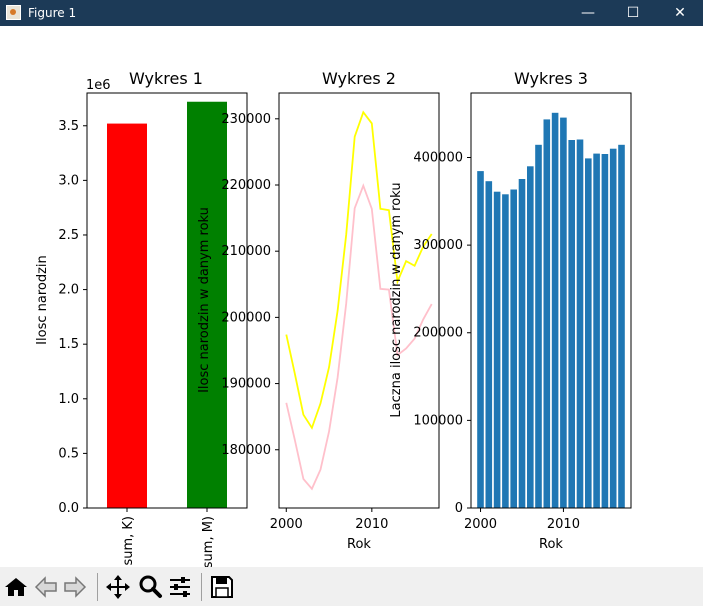 The width and height of the screenshot is (703, 606). What do you see at coordinates (68, 453) in the screenshot?
I see `chart1-ytick-label: 0.5` at bounding box center [68, 453].